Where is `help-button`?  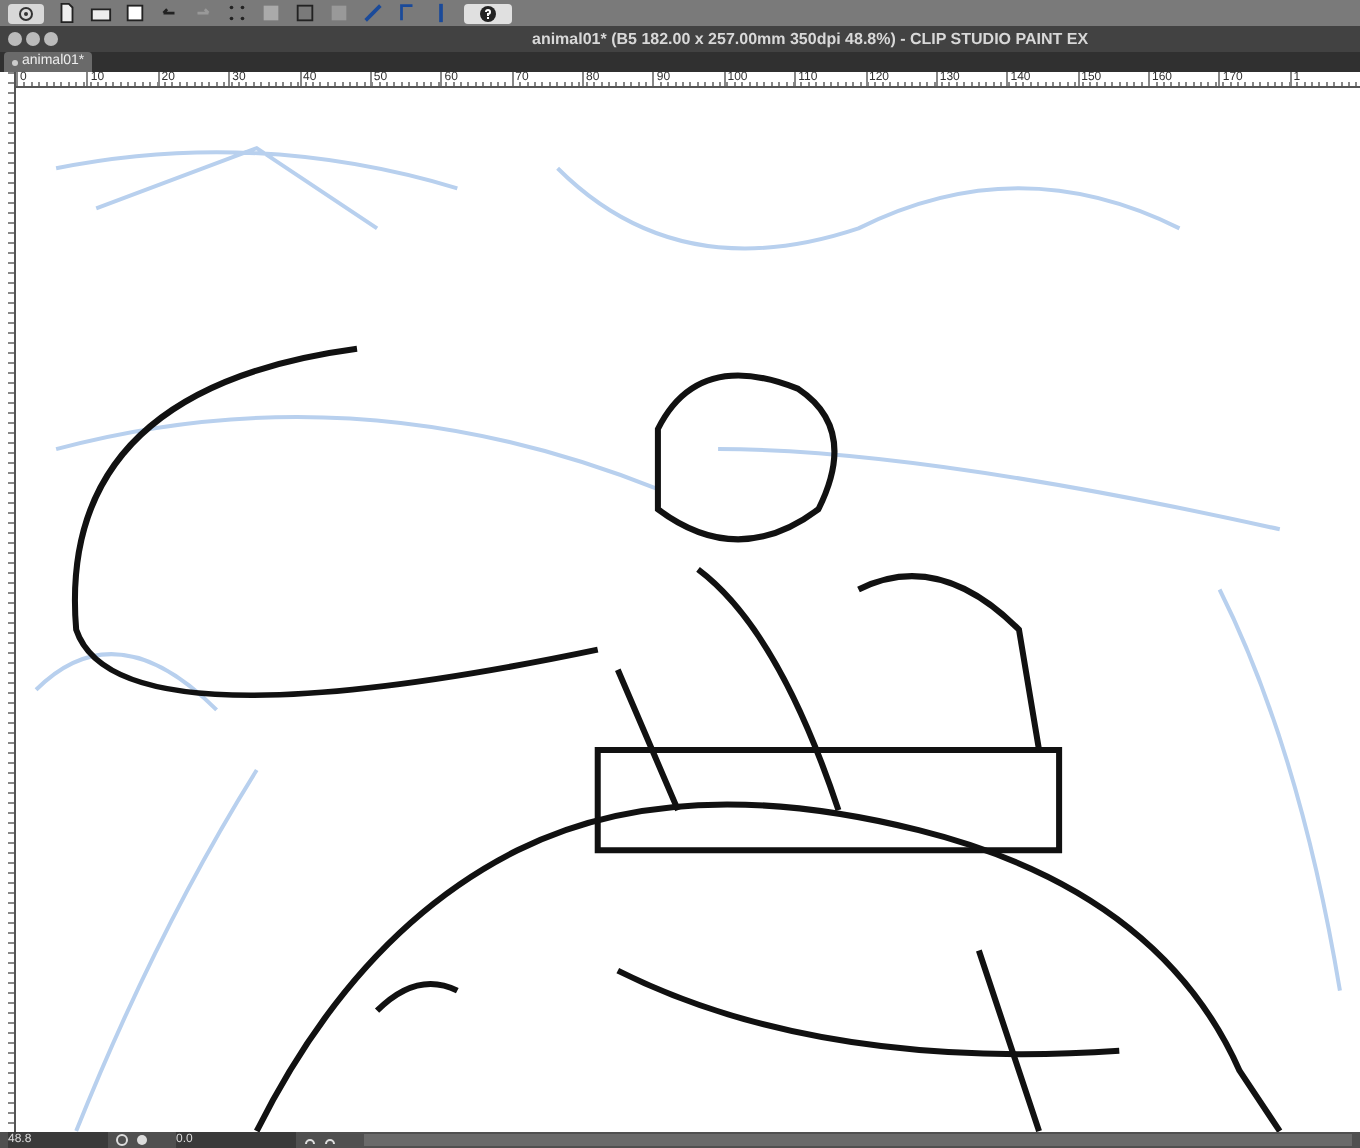 help-button is located at coordinates (488, 13).